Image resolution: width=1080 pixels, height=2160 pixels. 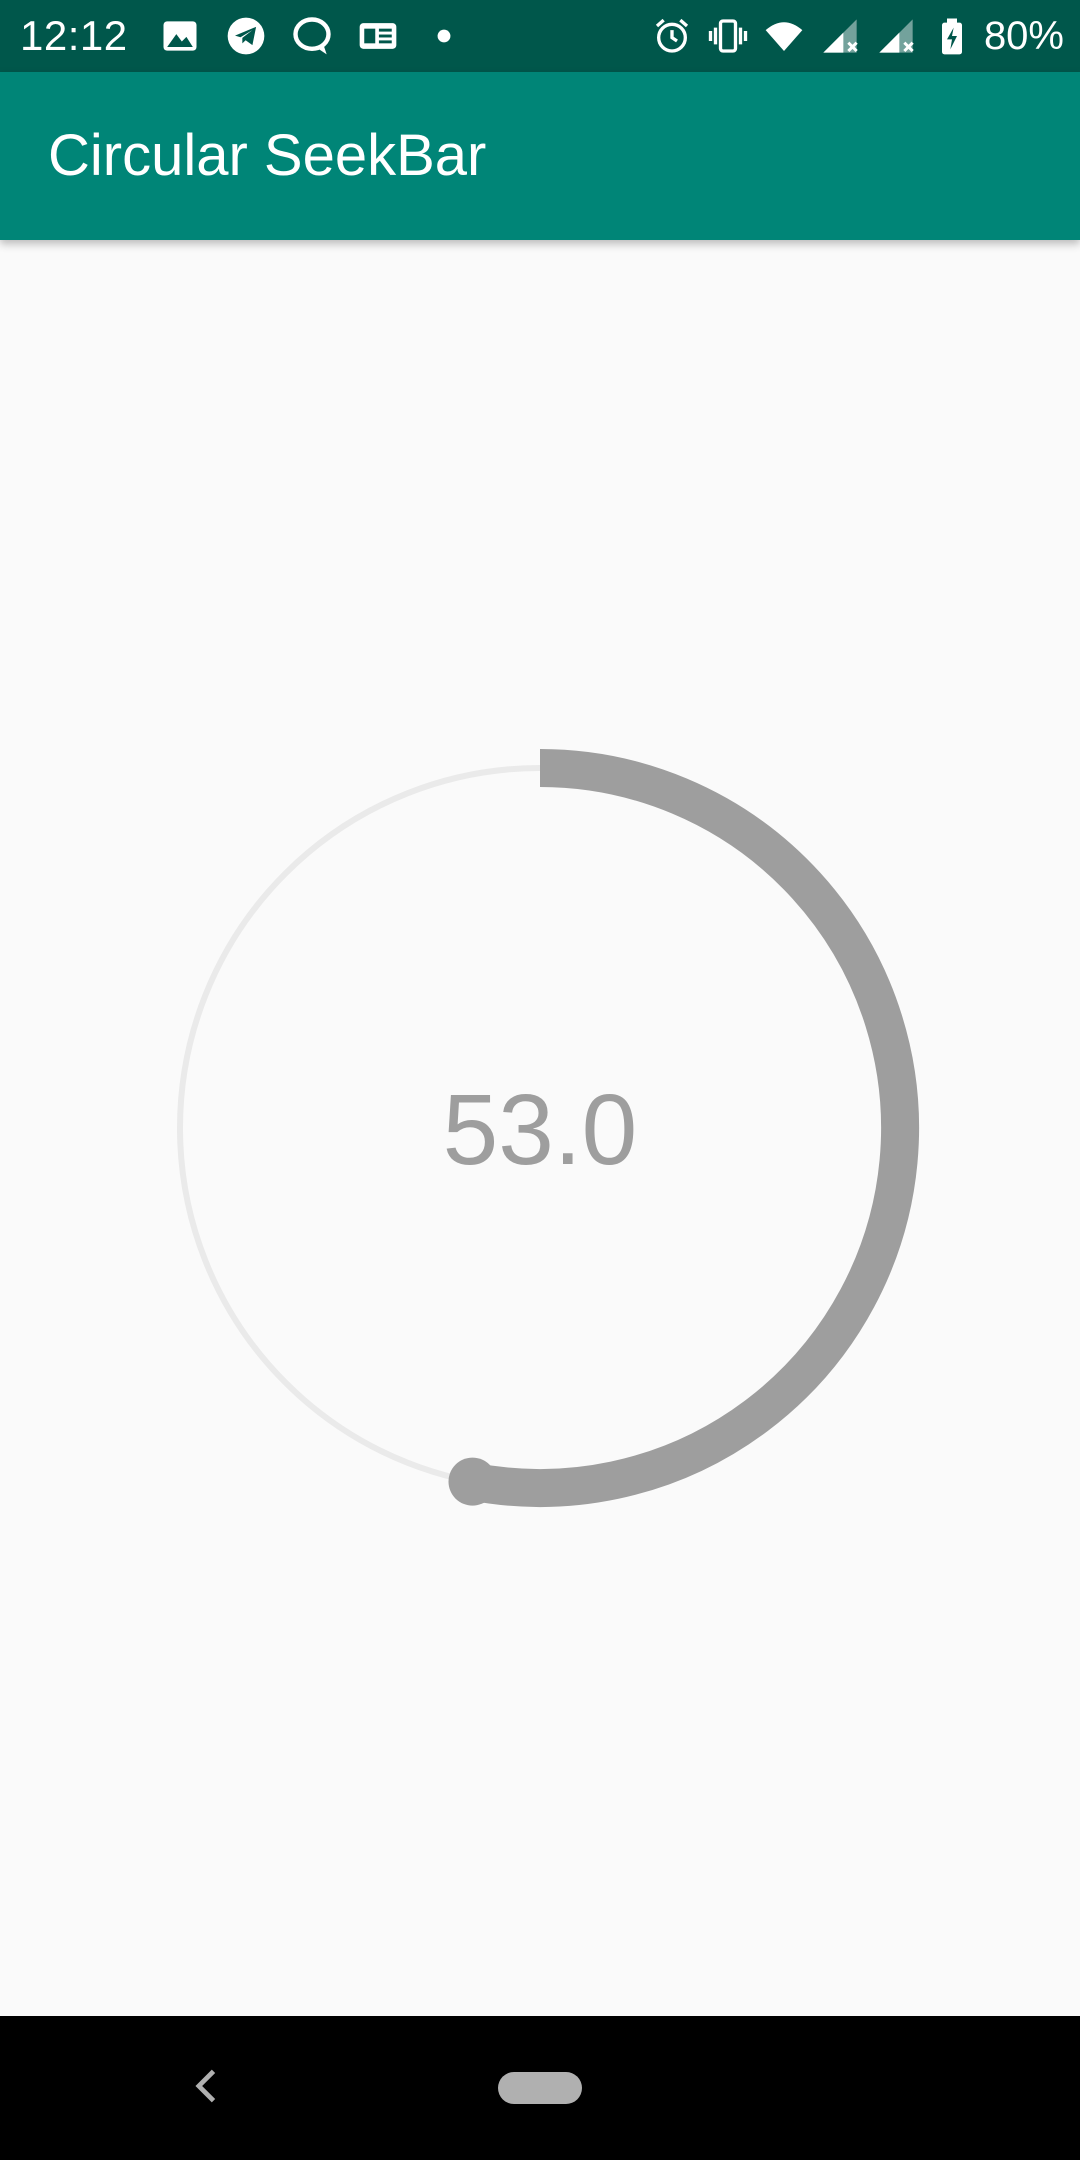 I want to click on system-status-icons: 80%, so click(x=850, y=36).